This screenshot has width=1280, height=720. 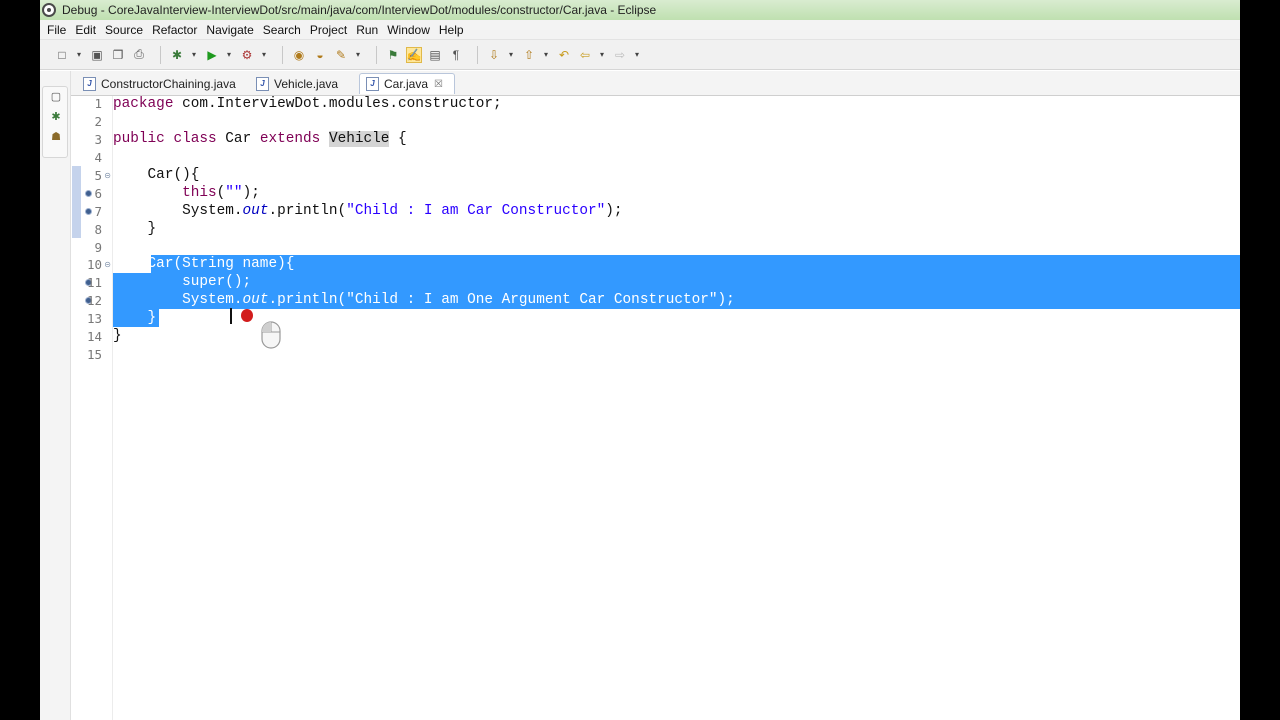 What do you see at coordinates (393, 55) in the screenshot?
I see `toggle-mark-occurrences-icon: ⚑` at bounding box center [393, 55].